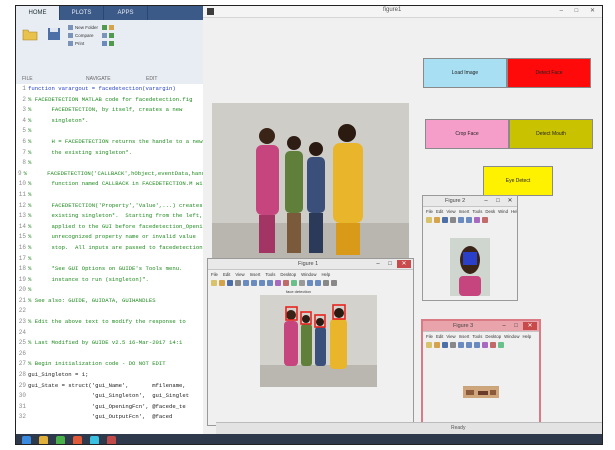 This screenshot has height=450, width=615. What do you see at coordinates (490, 211) in the screenshot?
I see `menu-item-desk: Desk` at bounding box center [490, 211].